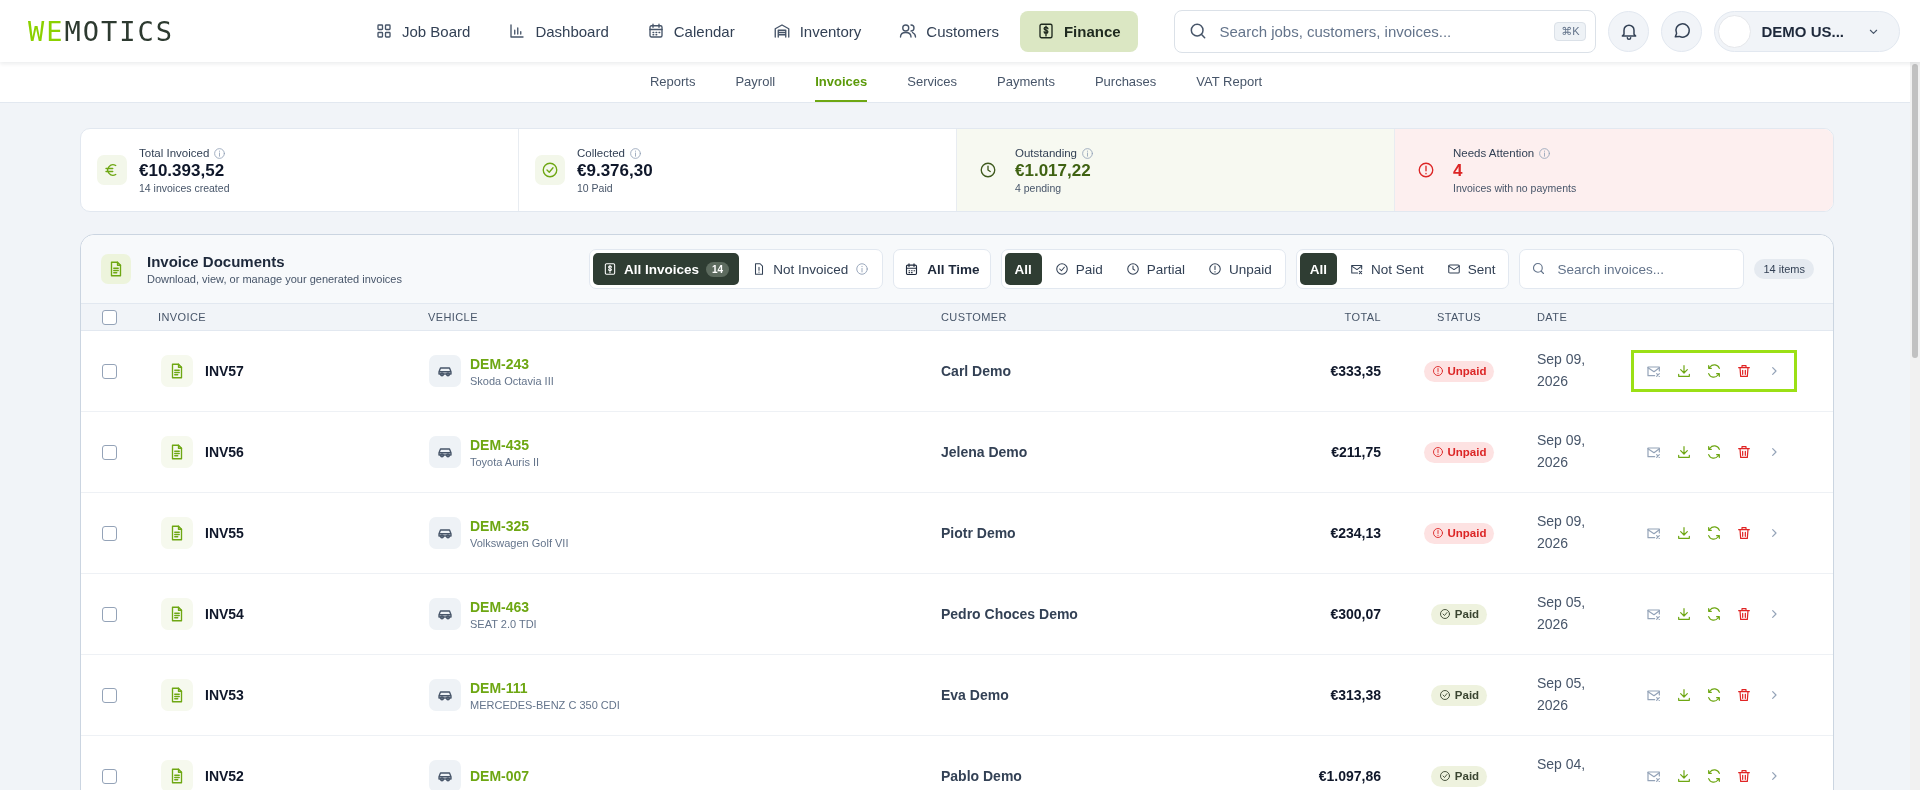 This screenshot has width=1920, height=790. I want to click on logo-wordmark: WEMOTICS, so click(118, 31).